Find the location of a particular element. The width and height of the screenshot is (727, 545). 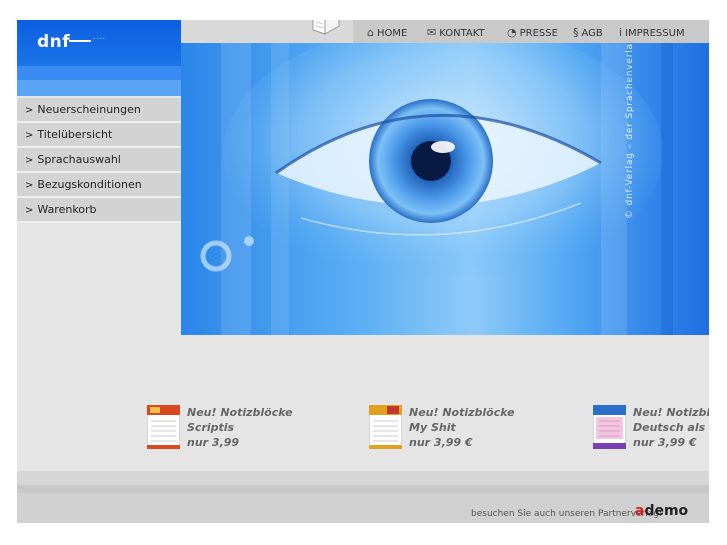

nav-label: AGB is located at coordinates (592, 33).